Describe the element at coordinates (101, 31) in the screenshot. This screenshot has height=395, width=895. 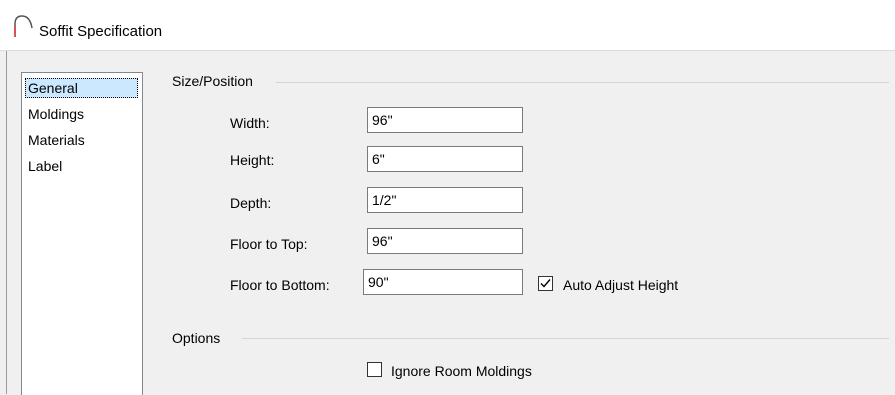
I see `window-title: Soffit Specification` at that location.